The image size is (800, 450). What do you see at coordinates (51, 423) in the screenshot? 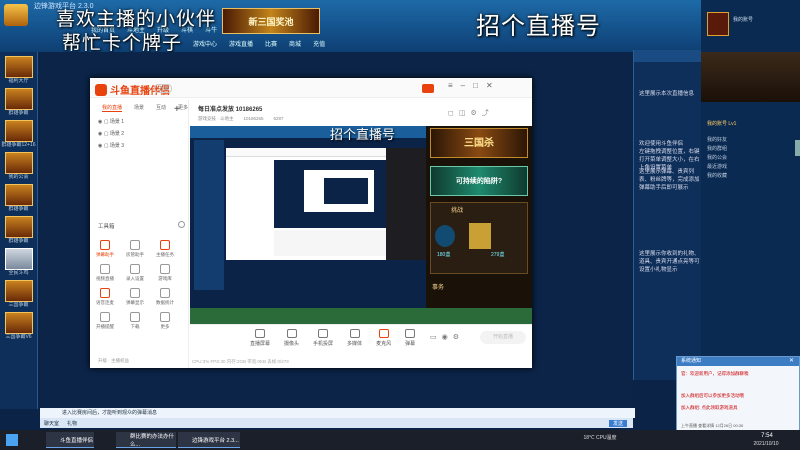
I see `chat-tab: 聊天室` at bounding box center [51, 423].